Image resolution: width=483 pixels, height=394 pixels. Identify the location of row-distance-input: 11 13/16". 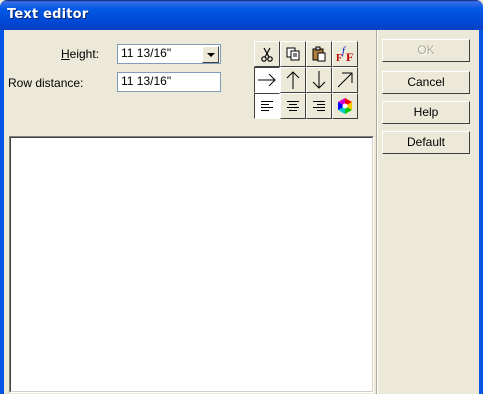
(169, 82).